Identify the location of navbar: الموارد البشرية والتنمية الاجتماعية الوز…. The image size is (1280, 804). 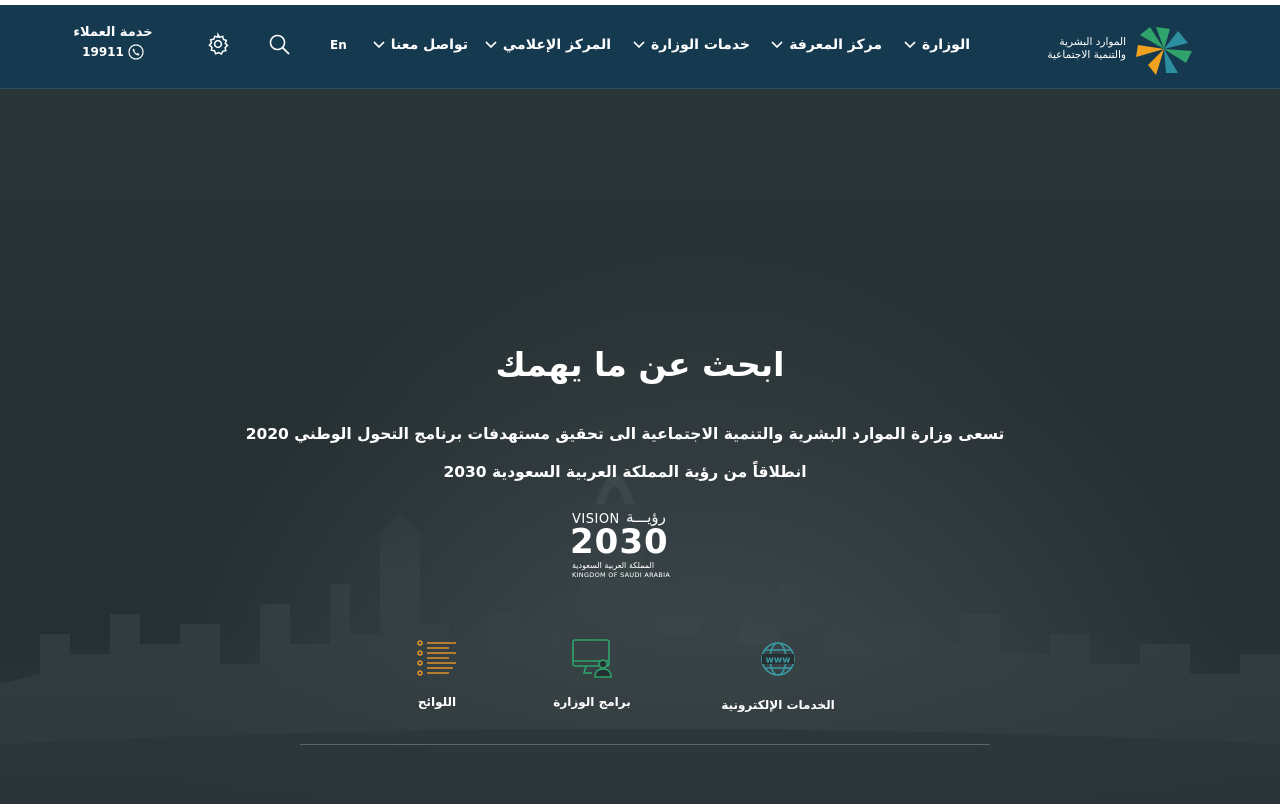
(640, 47).